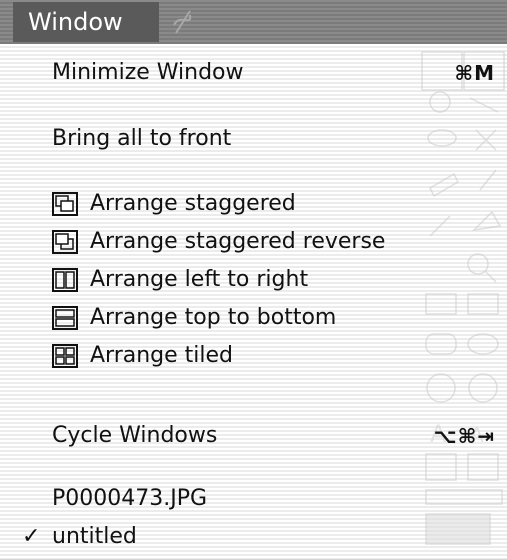 The image size is (507, 559). I want to click on menu-item-label: untitled, so click(94, 536).